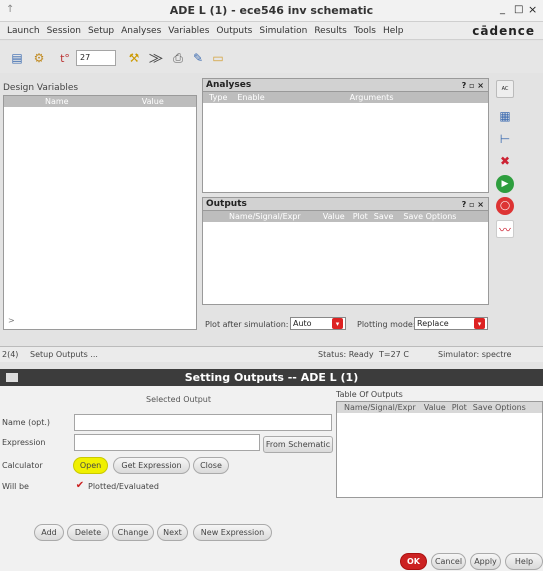 This screenshot has height=571, width=543. Describe the element at coordinates (384, 216) in the screenshot. I see `column-save: Save` at that location.